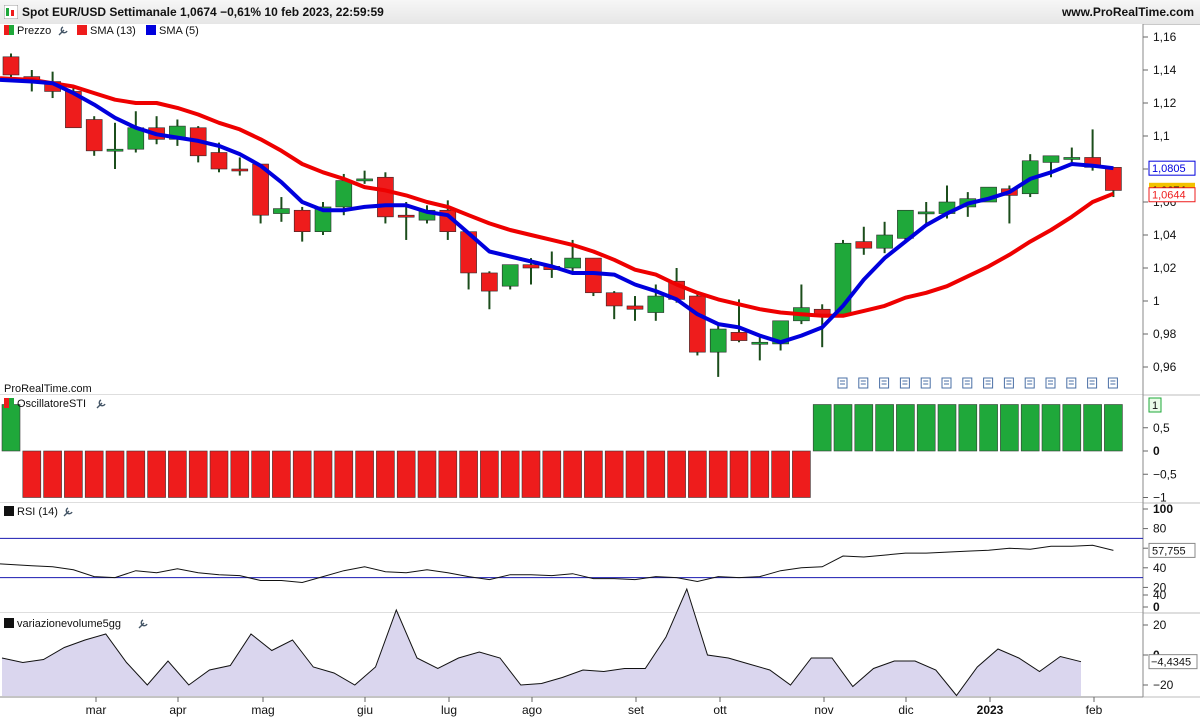 The image size is (1200, 720). I want to click on price-tick-label: 0,96, so click(1165, 367).